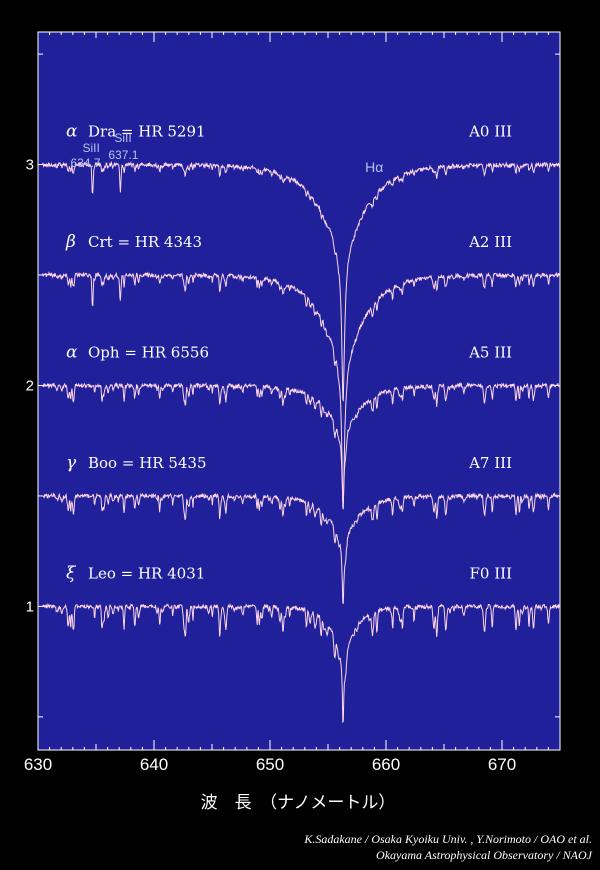 The image size is (600, 870). I want to click on star-name: Boo = HR 5435, so click(147, 463).